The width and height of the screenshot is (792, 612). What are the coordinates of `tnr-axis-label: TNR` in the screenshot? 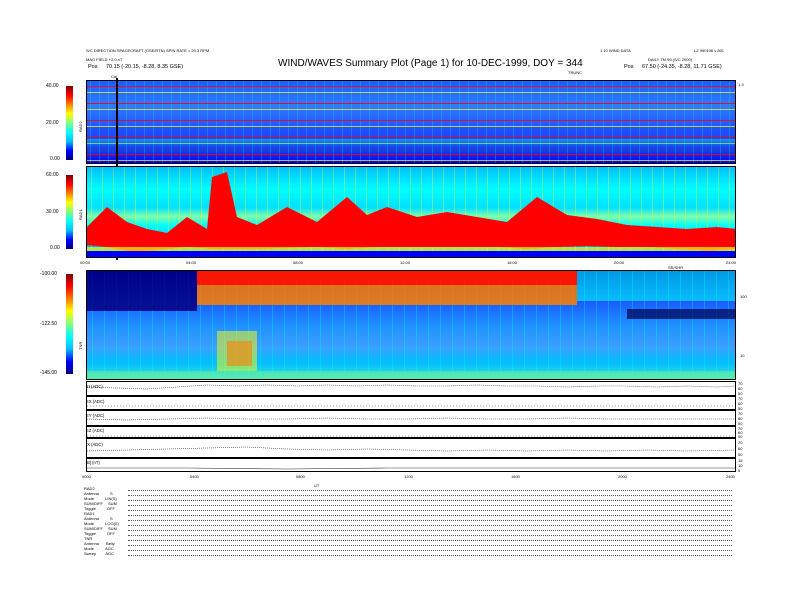 It's located at (80, 345).